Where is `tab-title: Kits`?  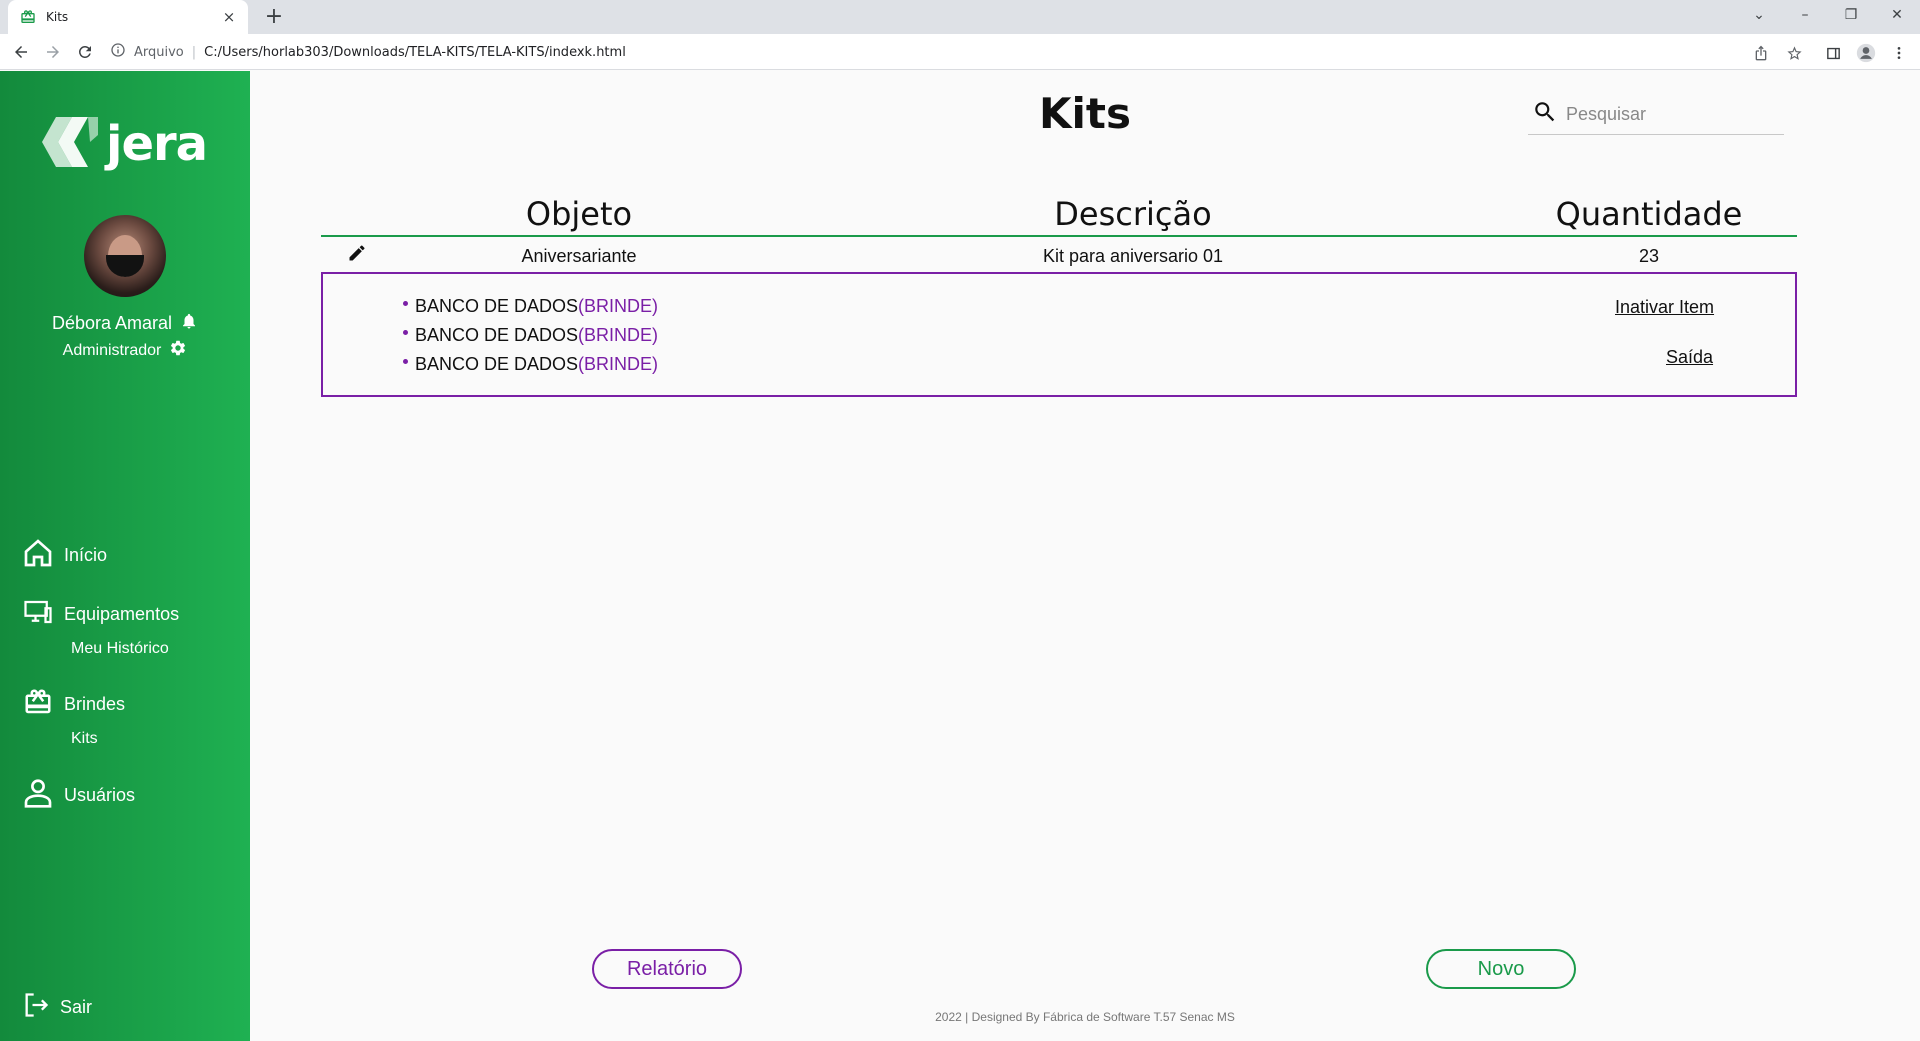 tab-title: Kits is located at coordinates (57, 17).